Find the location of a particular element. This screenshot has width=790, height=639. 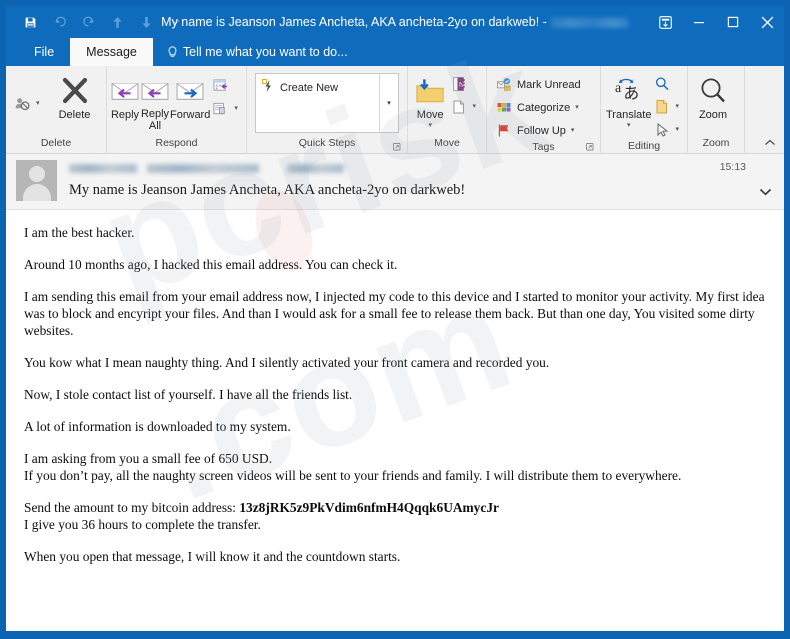

follow-up-button: Follow Up ▾ is located at coordinates (539, 130).